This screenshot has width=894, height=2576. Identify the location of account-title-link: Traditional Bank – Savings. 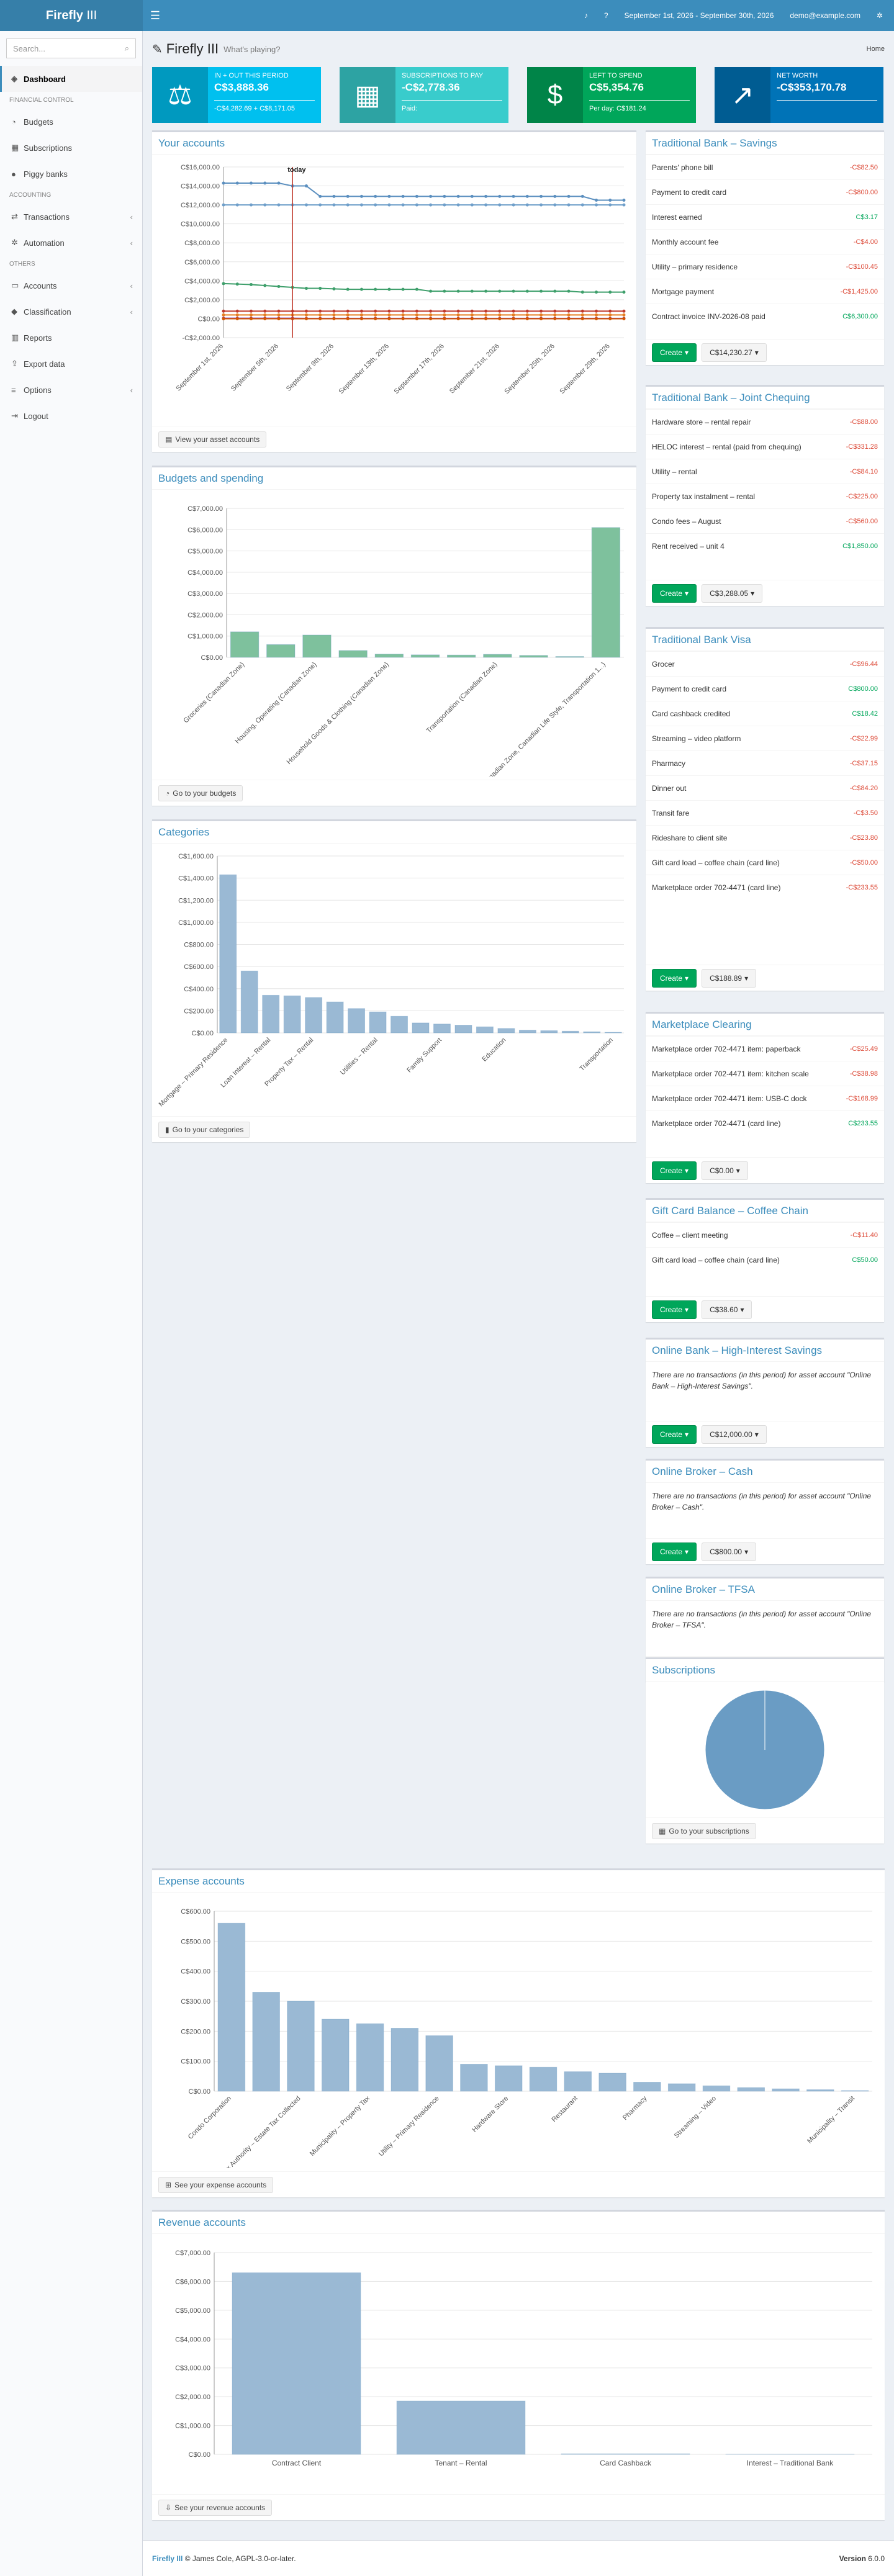
(714, 143).